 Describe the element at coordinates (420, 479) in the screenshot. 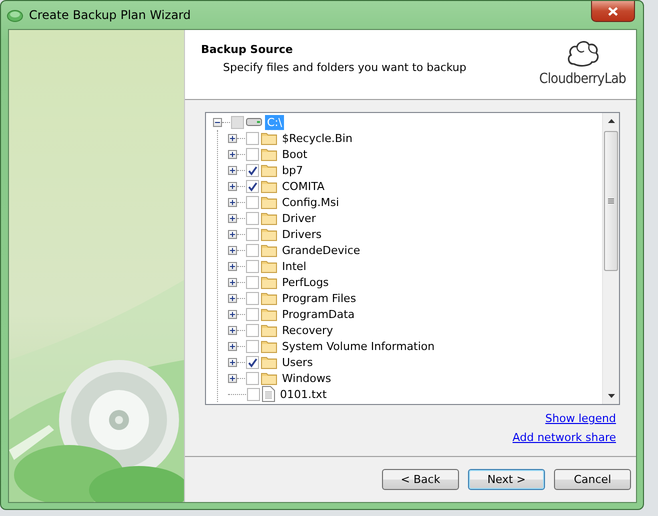

I see `wizard-button: < Back` at that location.